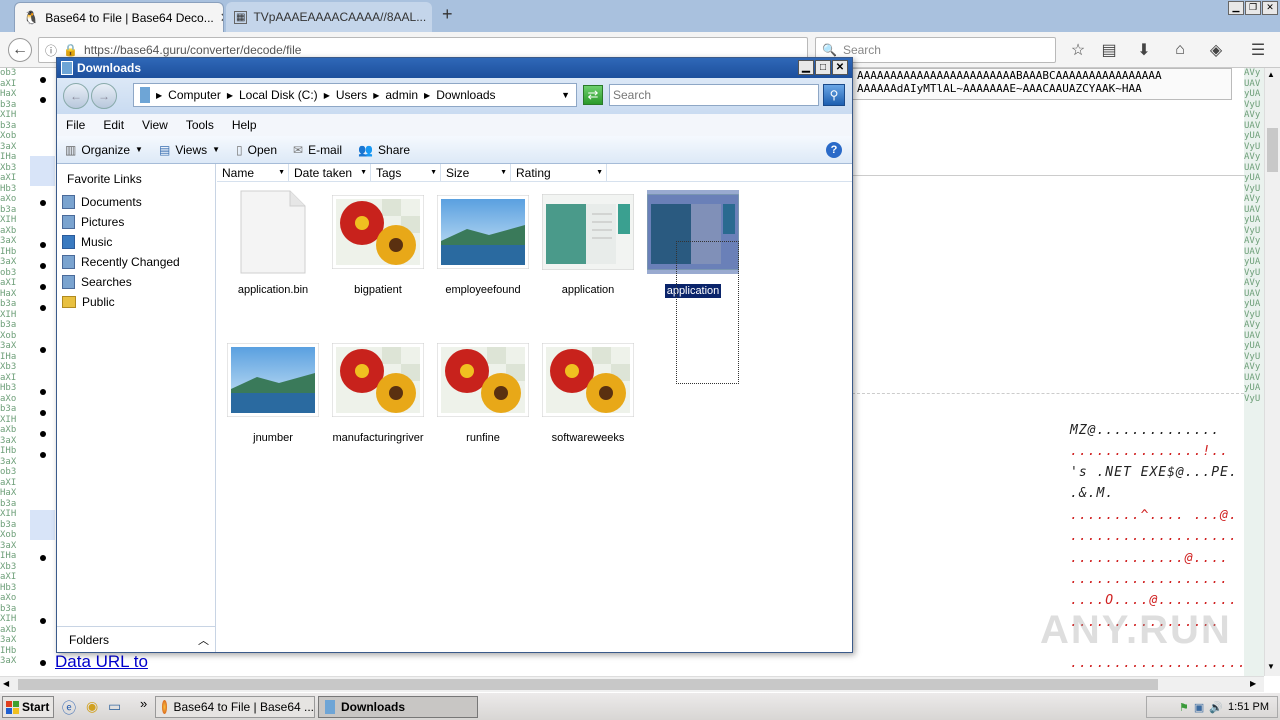 Image resolution: width=1280 pixels, height=720 pixels. Describe the element at coordinates (378, 403) in the screenshot. I see `file-item: manufacturingriver` at that location.